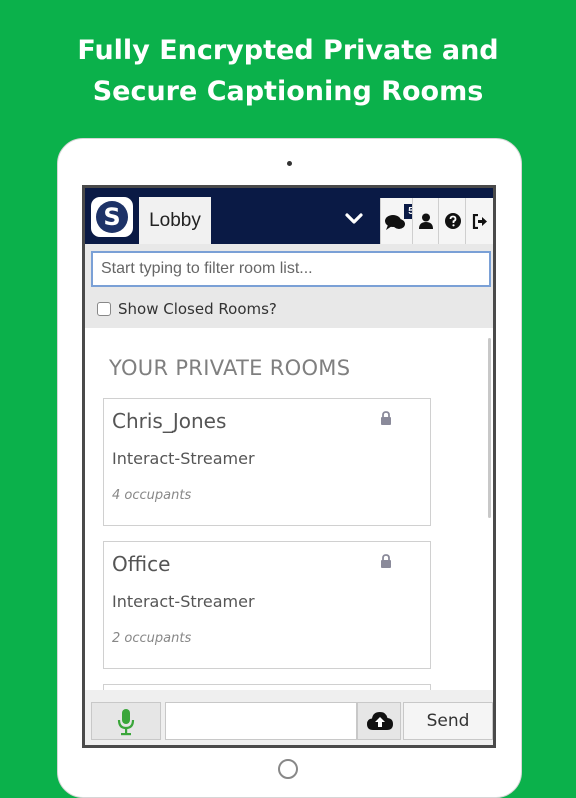 The height and width of the screenshot is (798, 576). I want to click on chat-bubbles-icon, so click(395, 222).